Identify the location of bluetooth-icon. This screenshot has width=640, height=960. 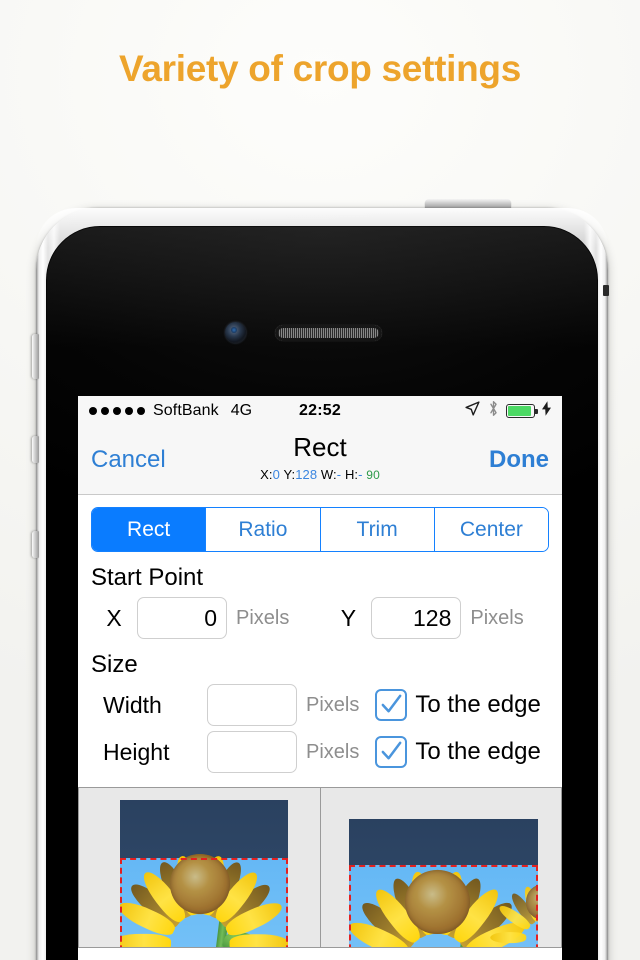
(493, 411).